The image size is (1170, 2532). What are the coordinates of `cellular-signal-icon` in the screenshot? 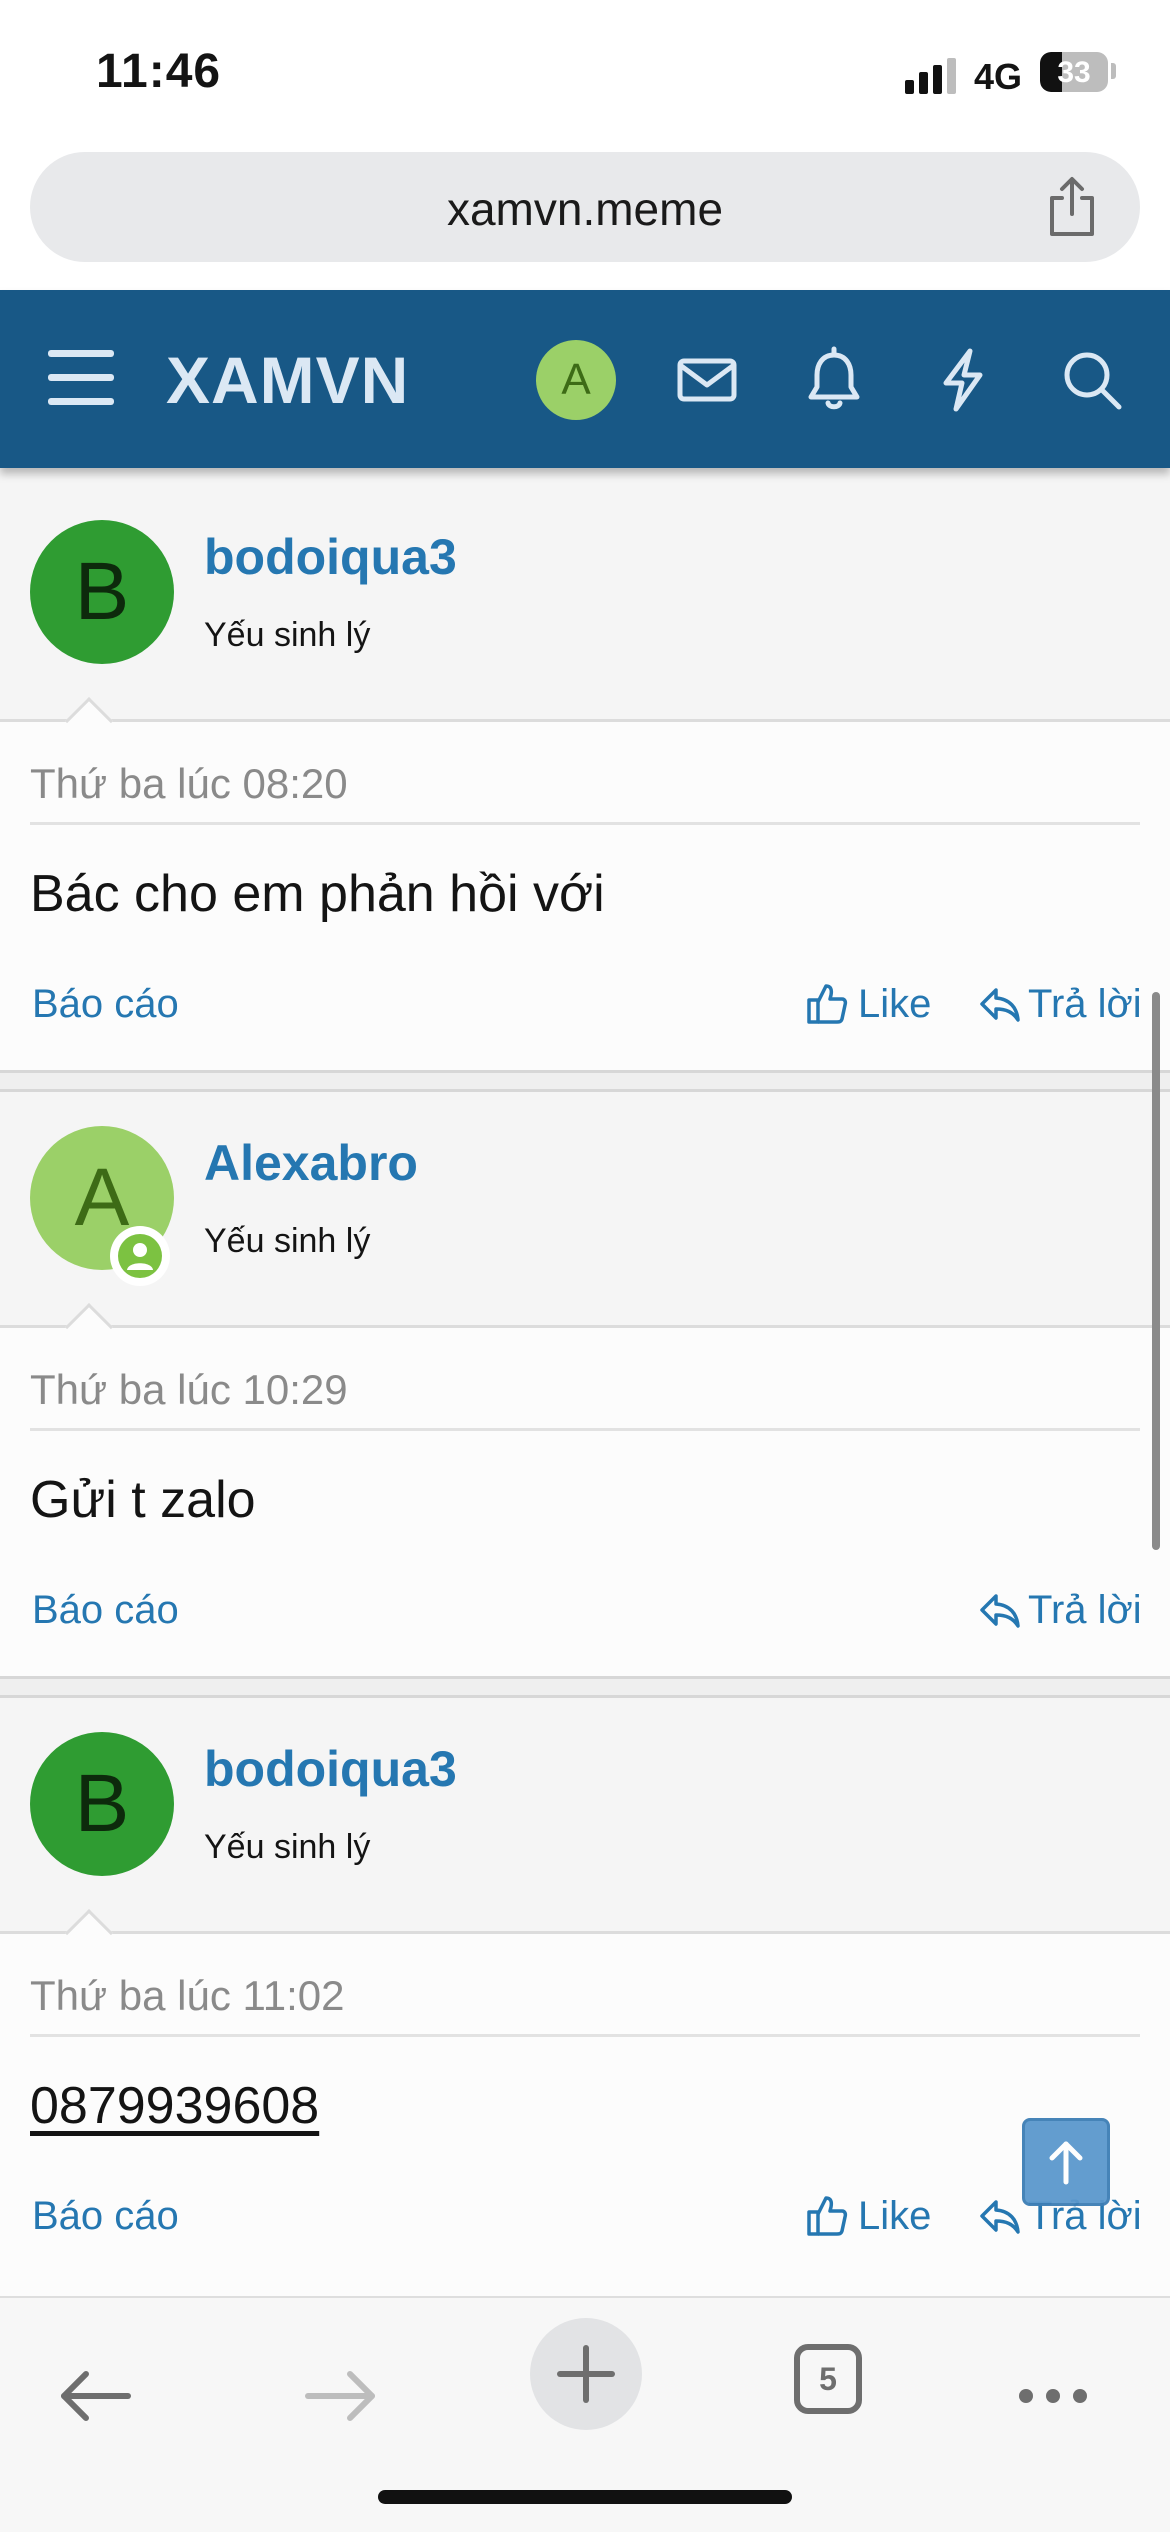 It's located at (930, 76).